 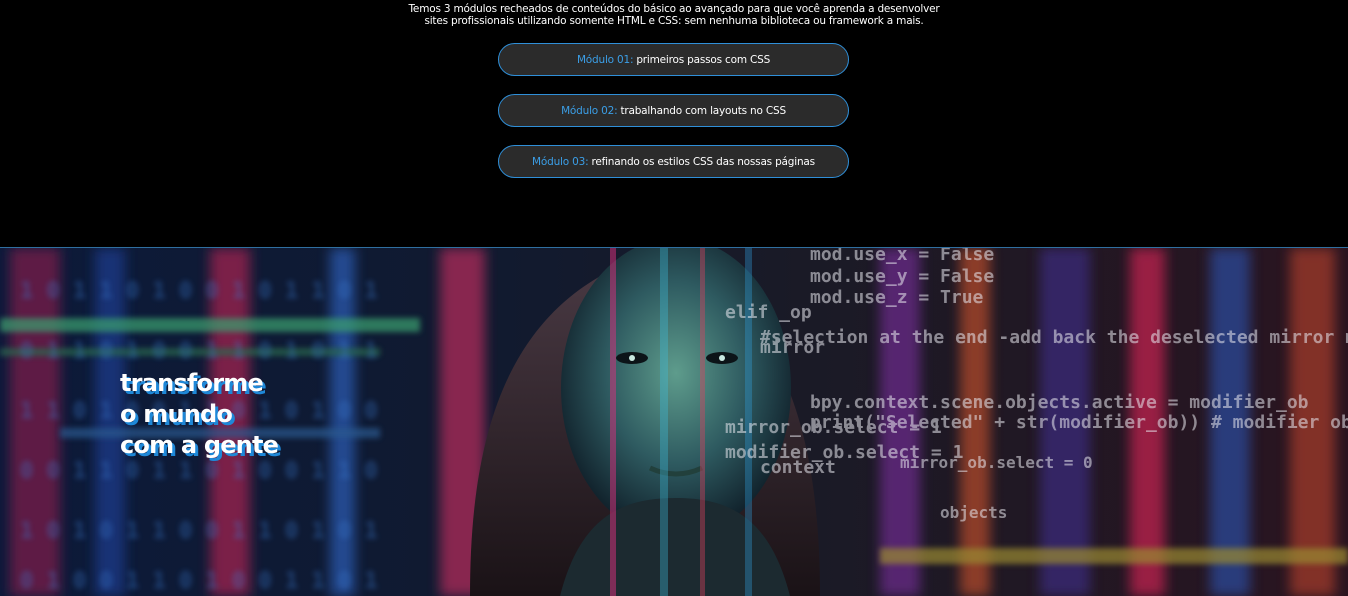 What do you see at coordinates (199, 291) in the screenshot?
I see `svg-text: 1 0 1 1 0 1 0 0 1 0 1 1 0 1` at bounding box center [199, 291].